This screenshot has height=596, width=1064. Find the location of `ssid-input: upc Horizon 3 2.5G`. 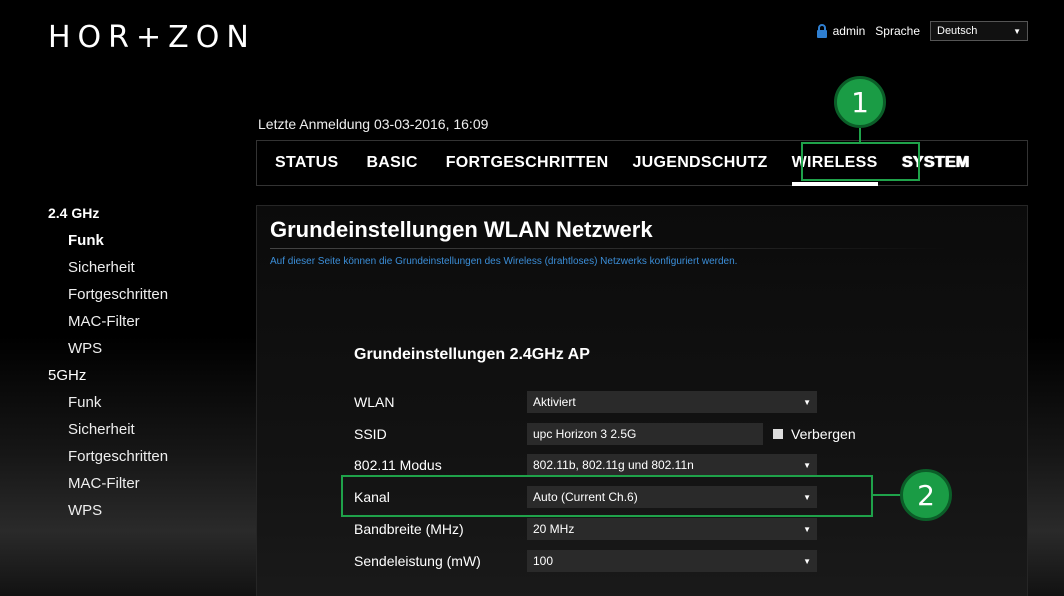

ssid-input: upc Horizon 3 2.5G is located at coordinates (645, 434).